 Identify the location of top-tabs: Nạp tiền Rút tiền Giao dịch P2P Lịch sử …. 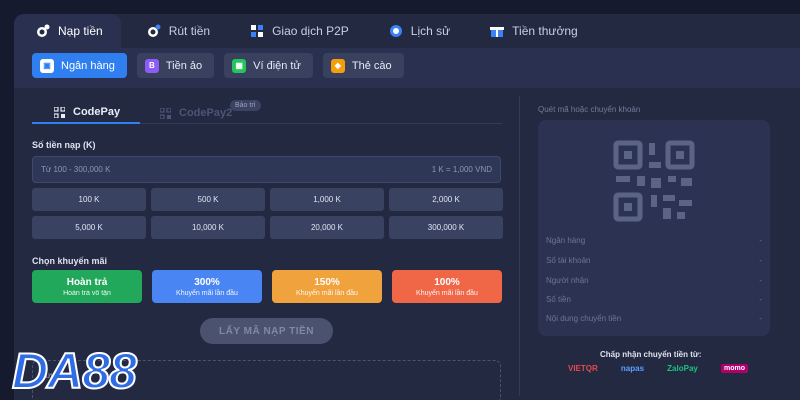
(305, 31).